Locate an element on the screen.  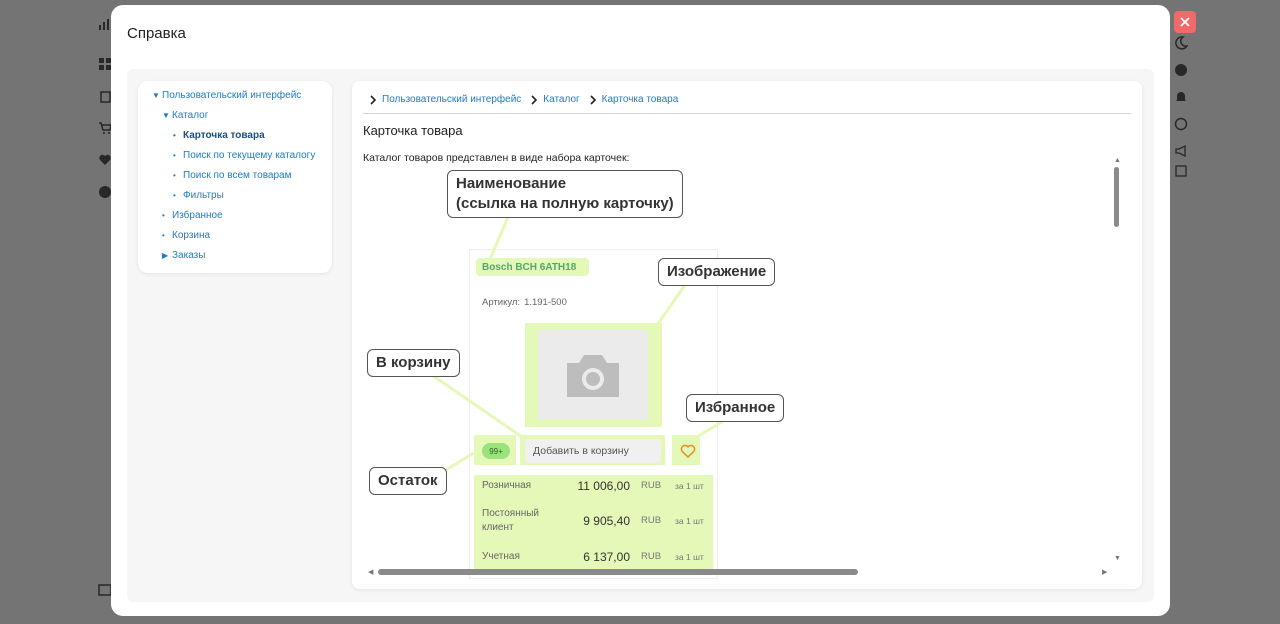
close-button is located at coordinates (1185, 22).